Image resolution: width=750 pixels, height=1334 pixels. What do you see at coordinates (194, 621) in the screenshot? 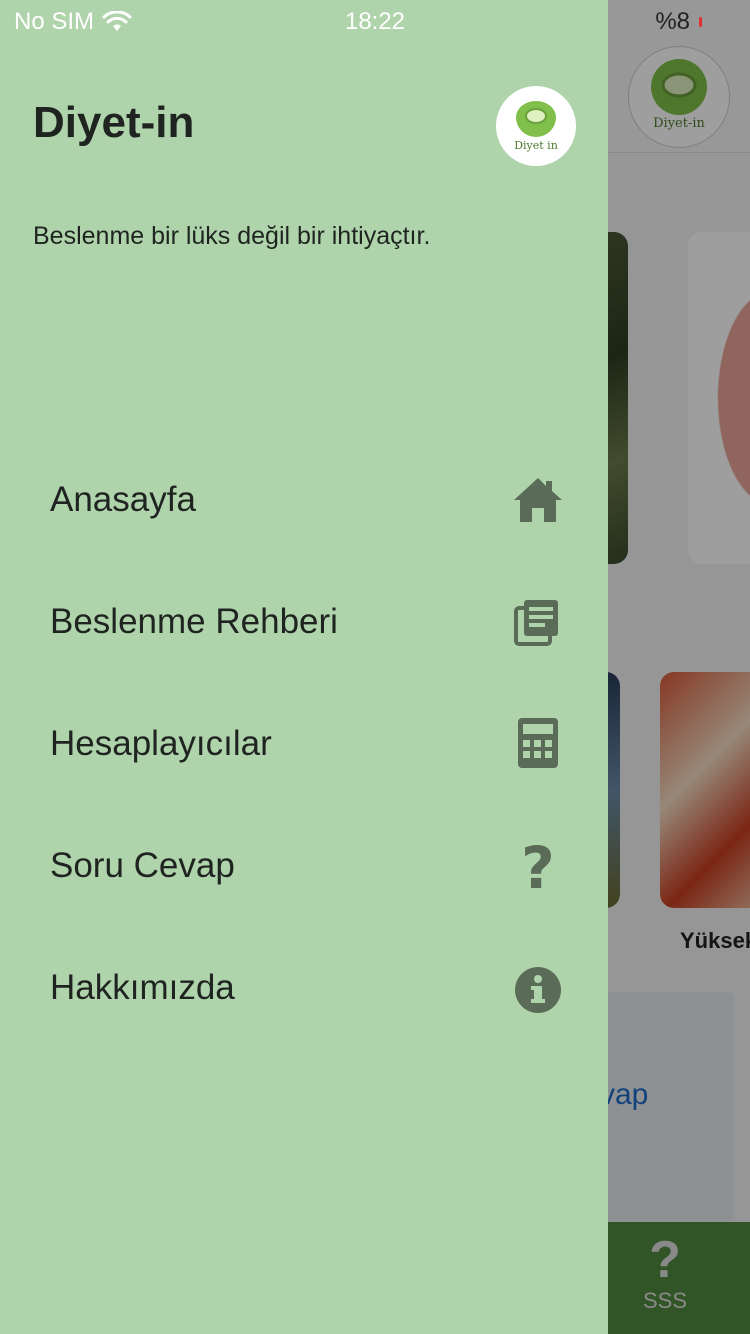
I see `menu-item-label: Beslenme Rehberi` at bounding box center [194, 621].